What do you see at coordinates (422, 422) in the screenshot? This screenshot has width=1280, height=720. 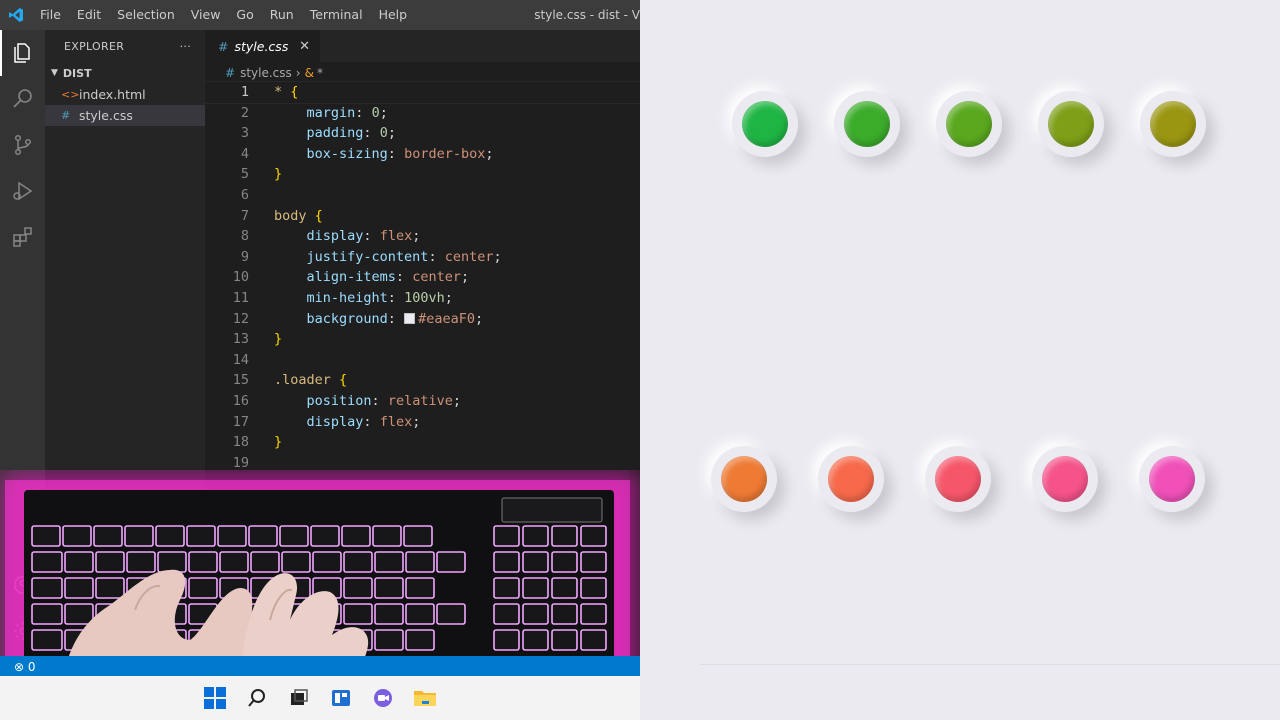 I see `code-line: 17 display: flex;` at bounding box center [422, 422].